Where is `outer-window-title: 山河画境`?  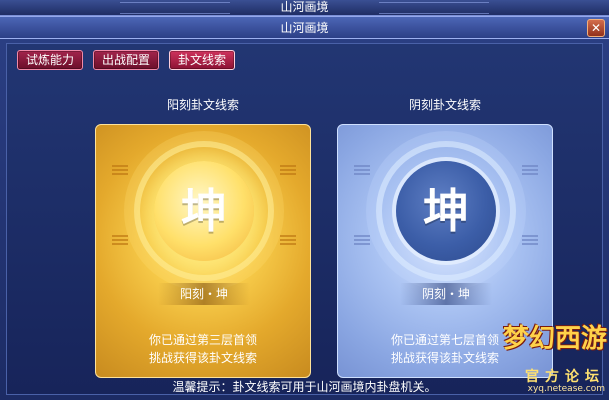 outer-window-title: 山河画境 is located at coordinates (304, 7).